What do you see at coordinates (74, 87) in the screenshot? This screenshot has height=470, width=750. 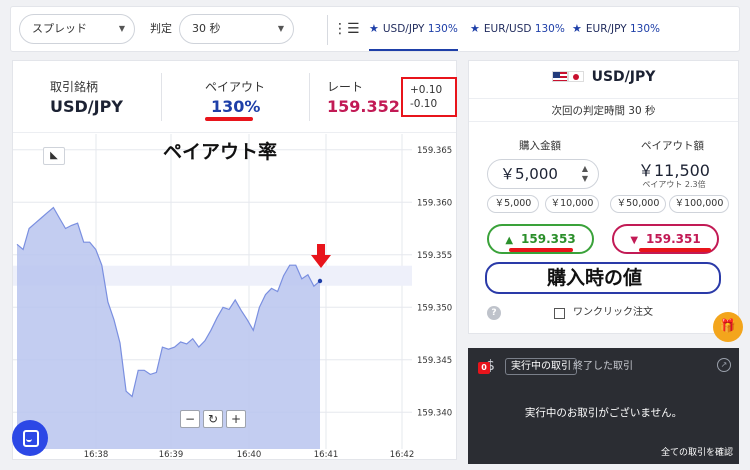 I see `symbol-label: 取引銘柄` at bounding box center [74, 87].